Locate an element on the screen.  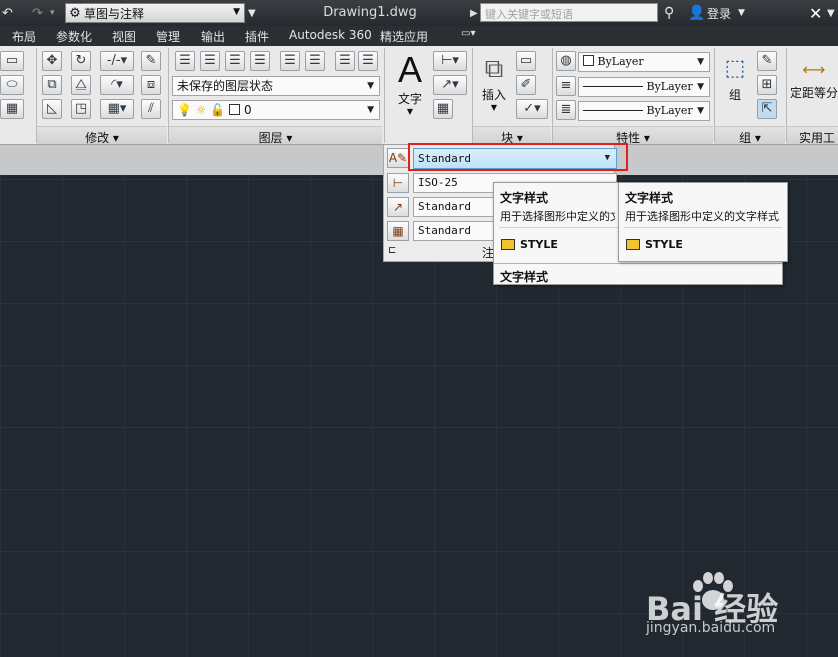
layer-lock-icon: ☰ is located at coordinates (260, 61).